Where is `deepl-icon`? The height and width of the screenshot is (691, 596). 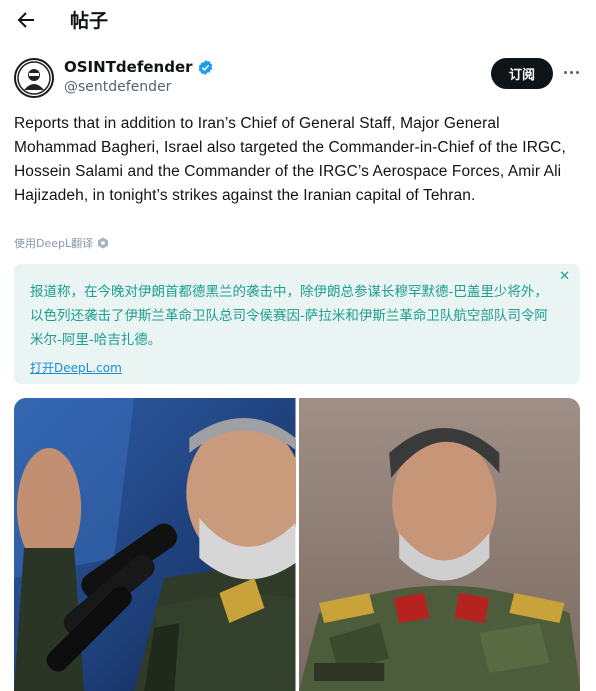 deepl-icon is located at coordinates (103, 243).